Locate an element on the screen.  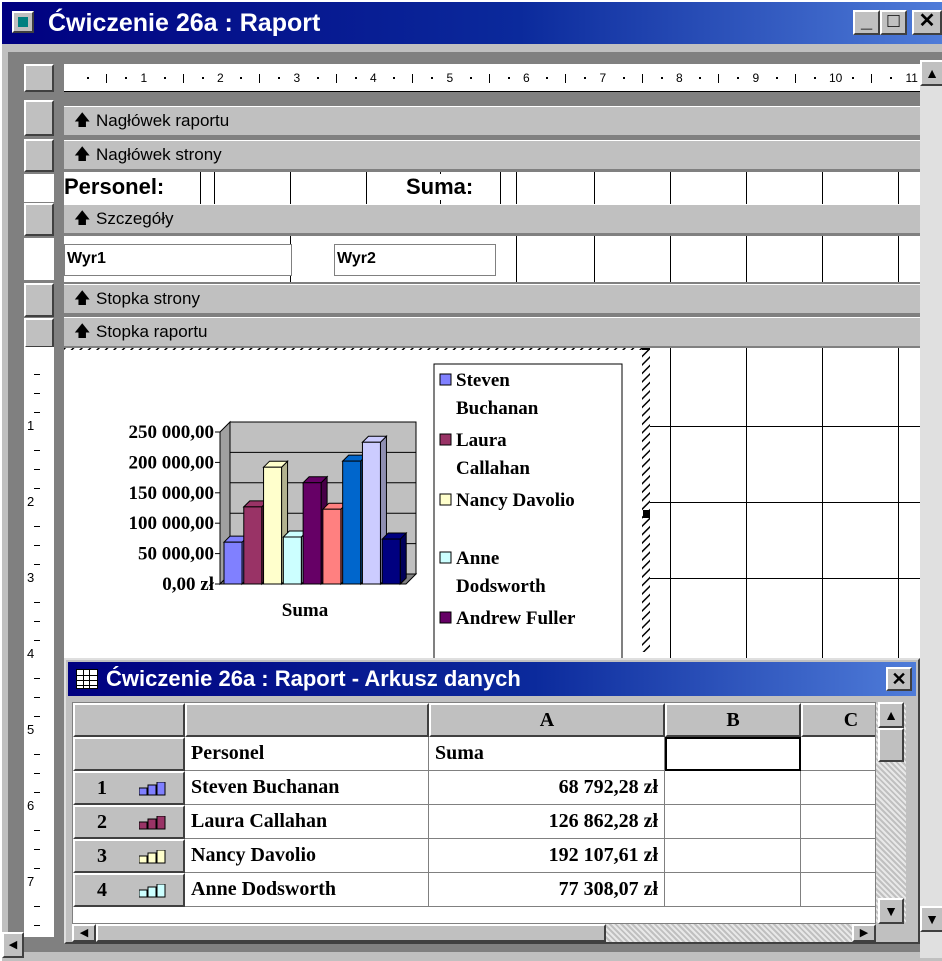
window-titlebar: Ćwiczenie 26a : Raport _ □ ✕ is located at coordinates (472, 23).